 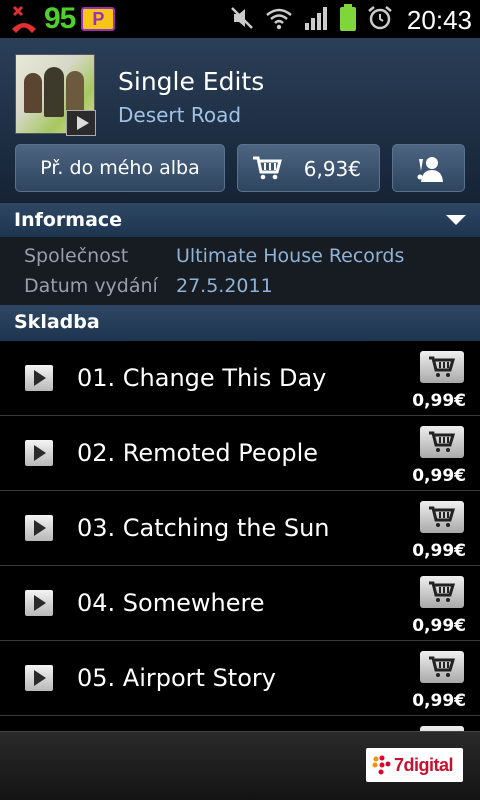 What do you see at coordinates (98, 19) in the screenshot?
I see `parking-icon: P` at bounding box center [98, 19].